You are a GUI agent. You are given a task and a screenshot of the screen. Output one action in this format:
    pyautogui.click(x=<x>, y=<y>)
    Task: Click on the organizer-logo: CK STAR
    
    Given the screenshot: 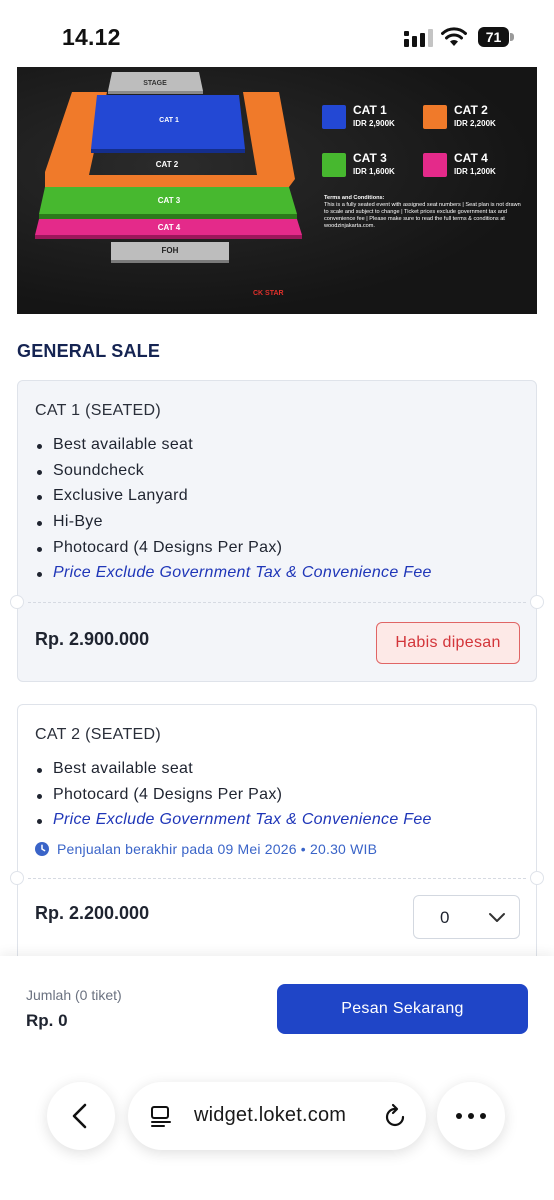 What is the action you would take?
    pyautogui.click(x=268, y=293)
    